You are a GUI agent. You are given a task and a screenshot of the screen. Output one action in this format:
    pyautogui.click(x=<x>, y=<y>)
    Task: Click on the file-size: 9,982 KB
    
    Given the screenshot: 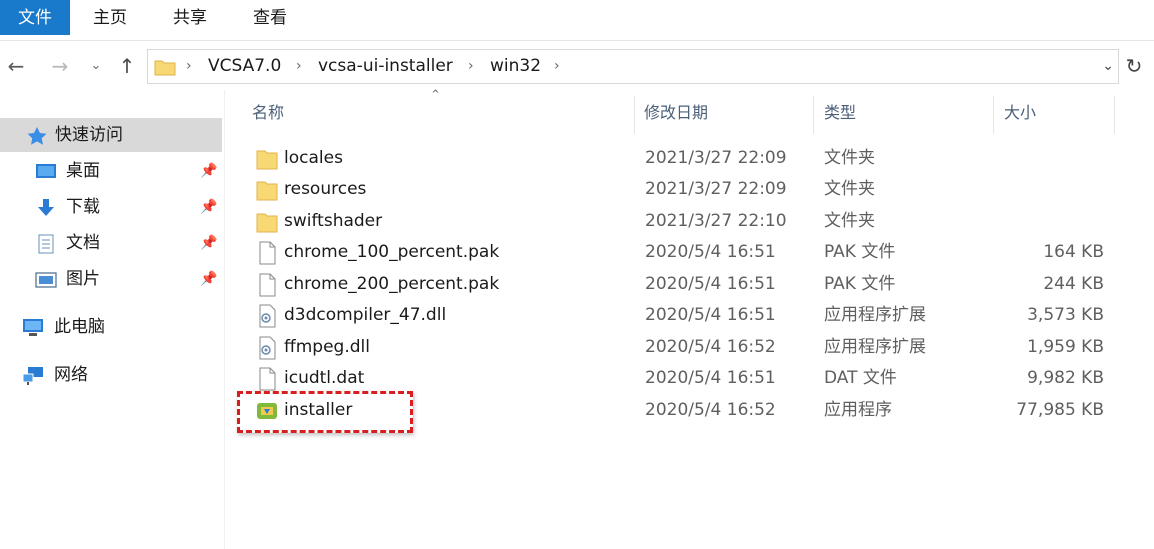 What is the action you would take?
    pyautogui.click(x=1065, y=378)
    